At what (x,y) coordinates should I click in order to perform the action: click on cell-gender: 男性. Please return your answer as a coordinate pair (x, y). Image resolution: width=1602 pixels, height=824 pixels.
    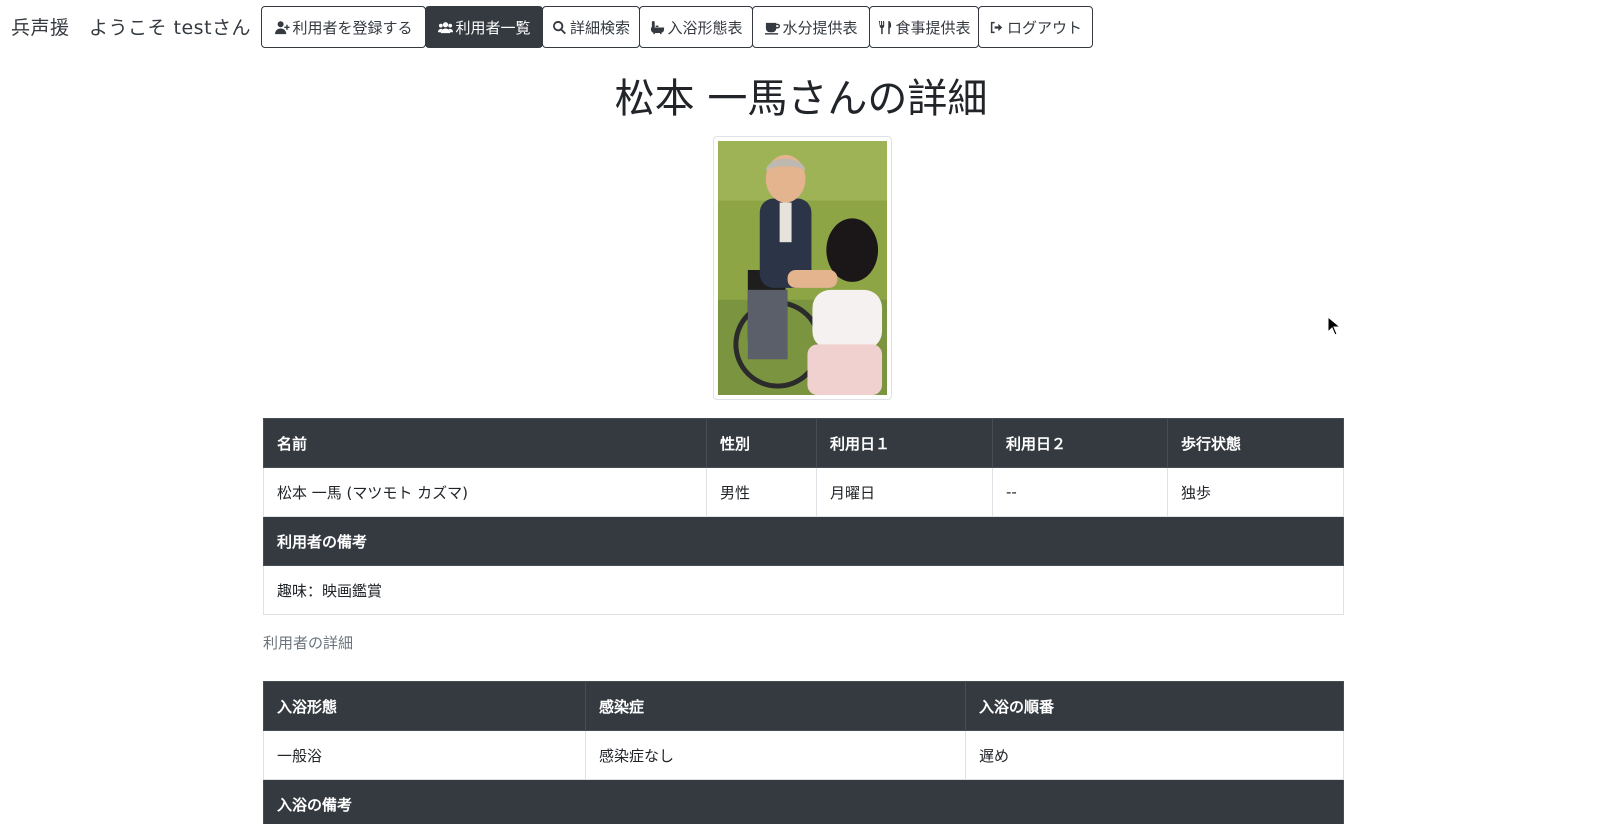
    Looking at the image, I should click on (761, 492).